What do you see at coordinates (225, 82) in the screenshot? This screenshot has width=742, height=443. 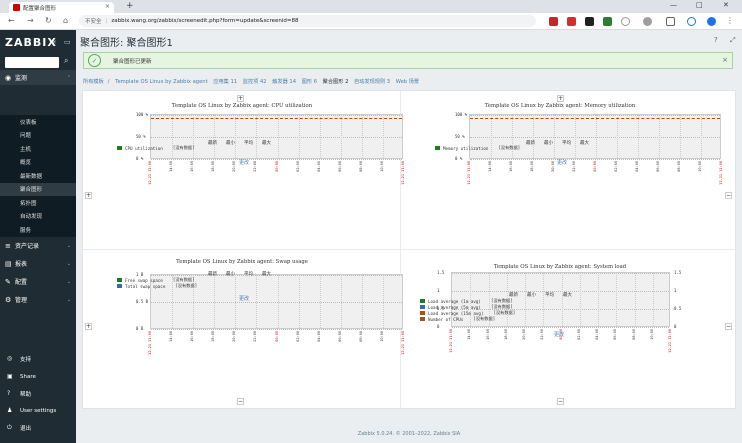 I see `tab-applications: 应用集 11` at bounding box center [225, 82].